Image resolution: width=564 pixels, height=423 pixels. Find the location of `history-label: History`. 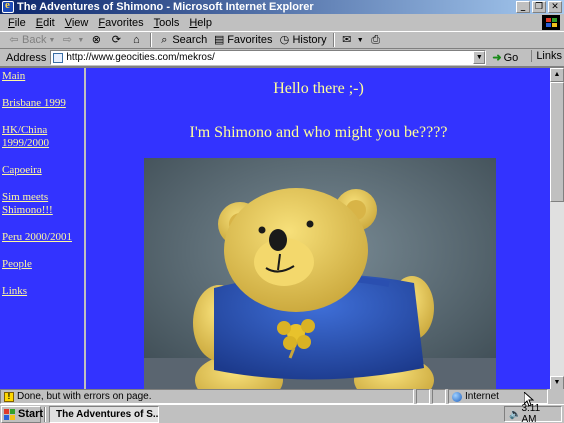

history-label: History is located at coordinates (309, 40).